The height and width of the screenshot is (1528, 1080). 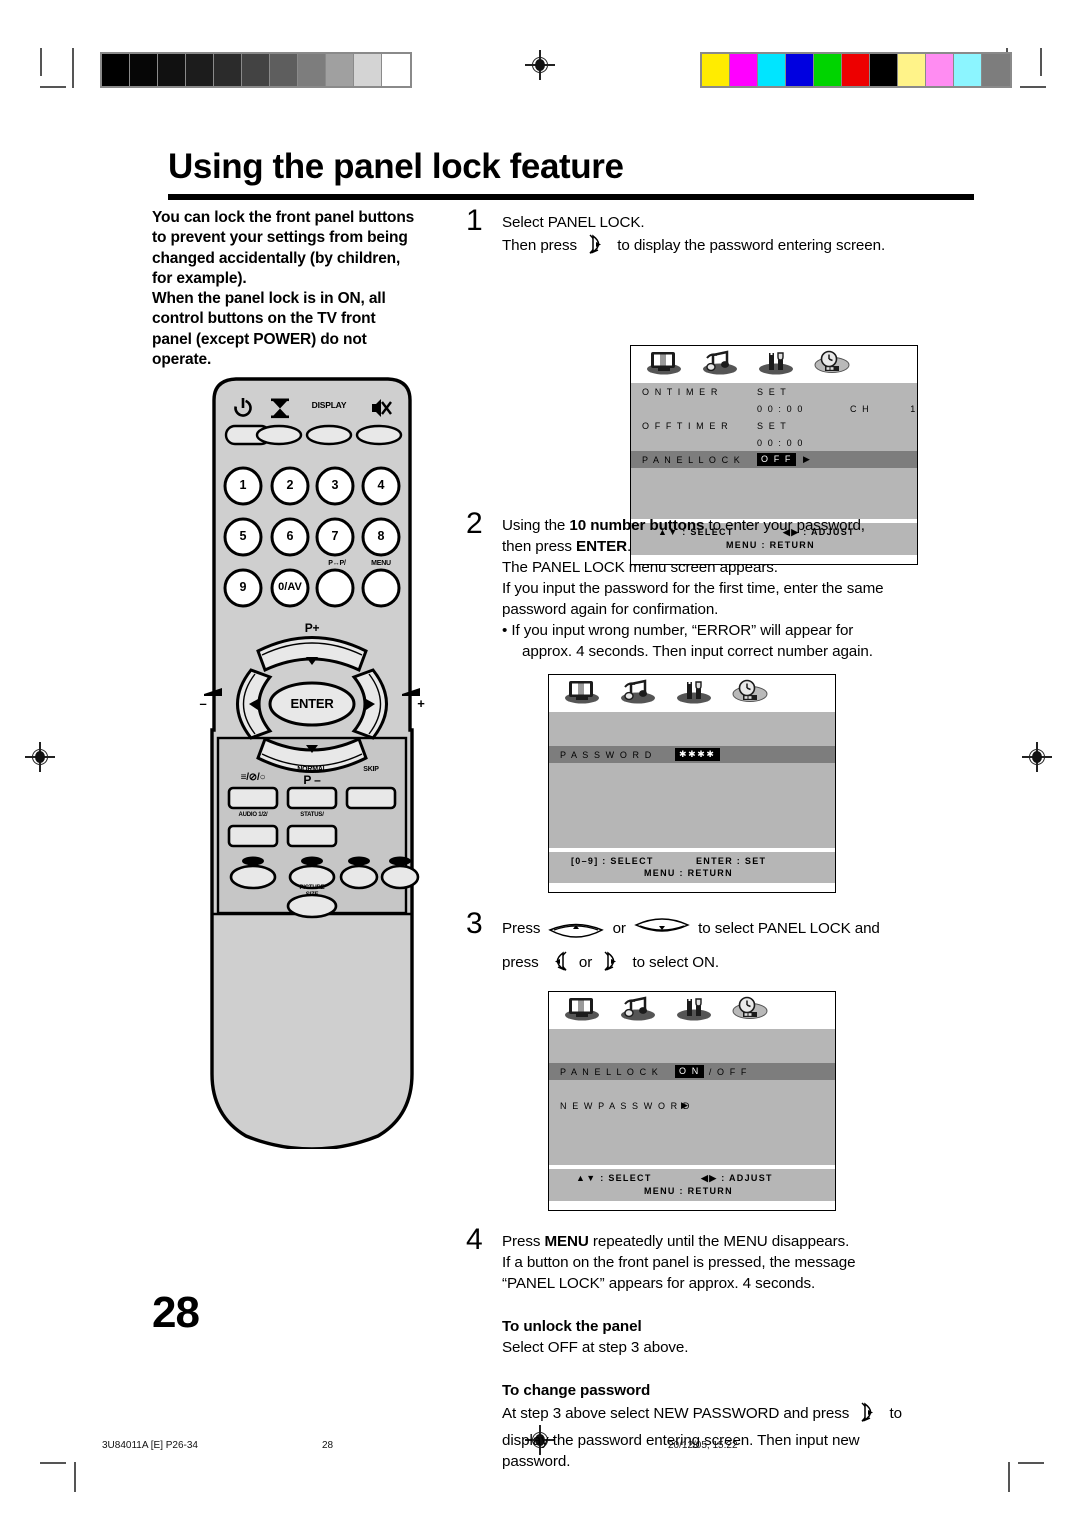 I want to click on mute-button, so click(x=379, y=435).